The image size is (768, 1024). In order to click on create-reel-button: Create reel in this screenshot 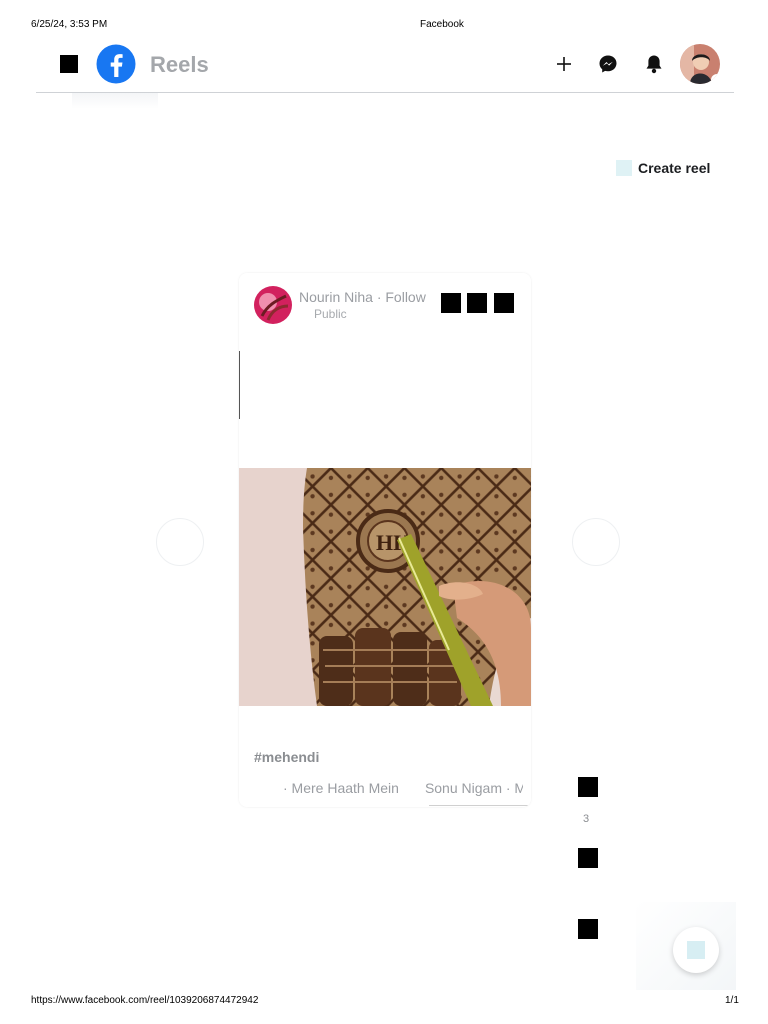, I will do `click(663, 168)`.